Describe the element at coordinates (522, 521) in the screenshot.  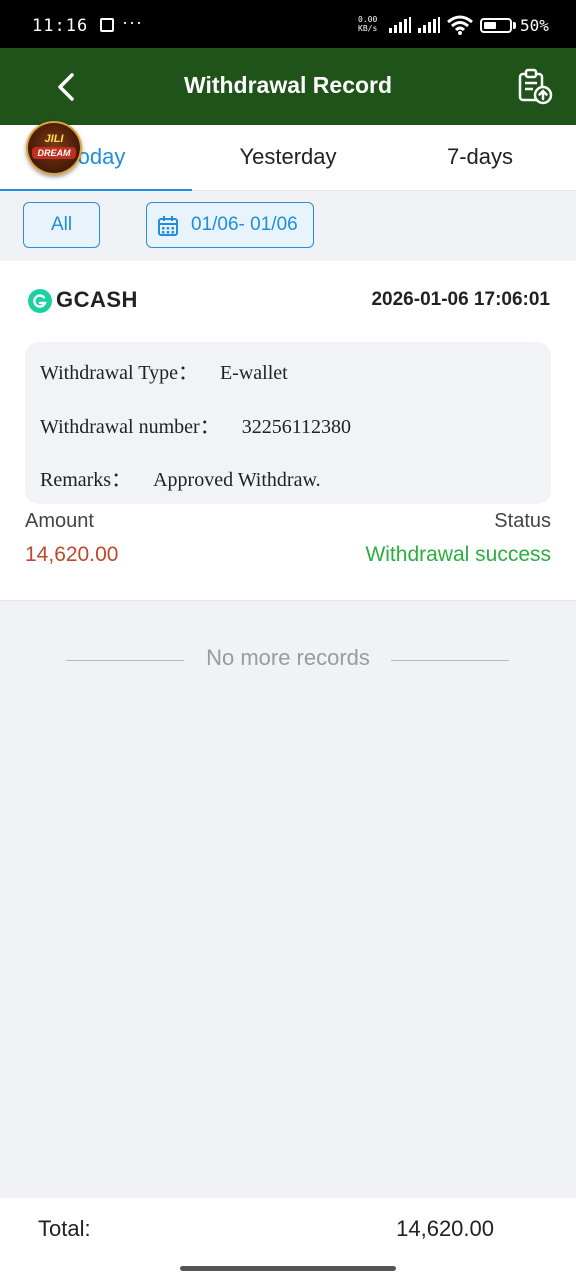
I see `status-label: Status` at that location.